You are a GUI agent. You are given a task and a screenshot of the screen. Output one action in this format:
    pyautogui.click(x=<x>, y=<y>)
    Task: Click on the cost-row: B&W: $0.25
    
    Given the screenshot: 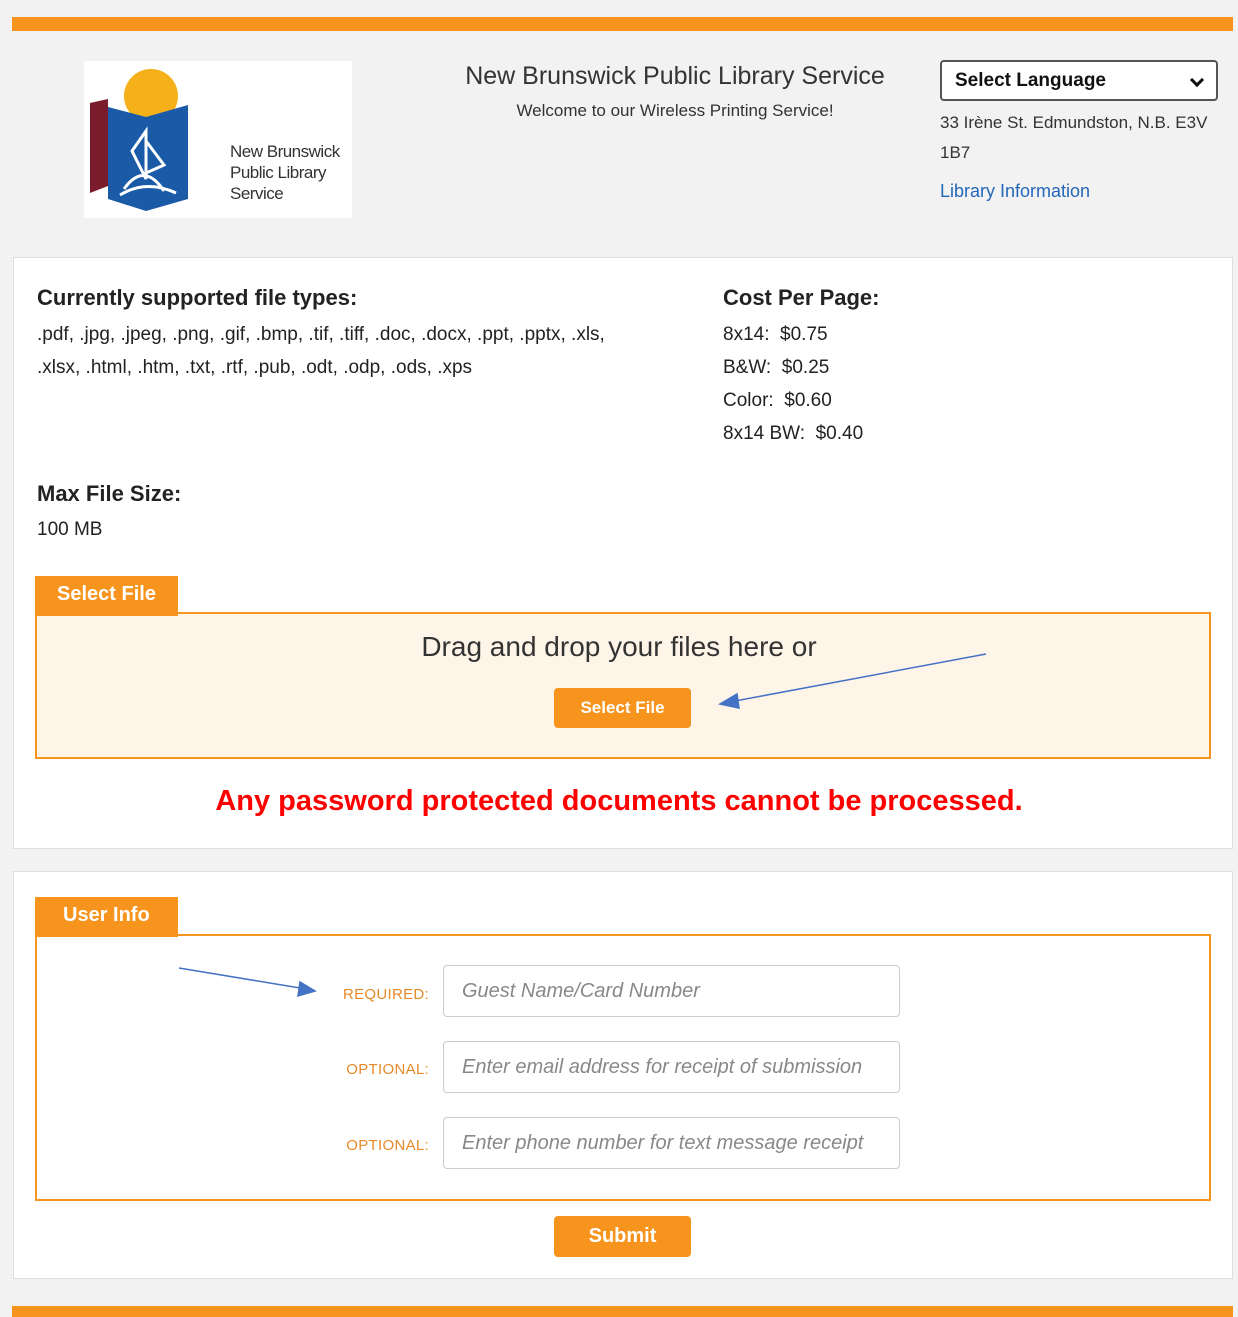 What is the action you would take?
    pyautogui.click(x=793, y=367)
    